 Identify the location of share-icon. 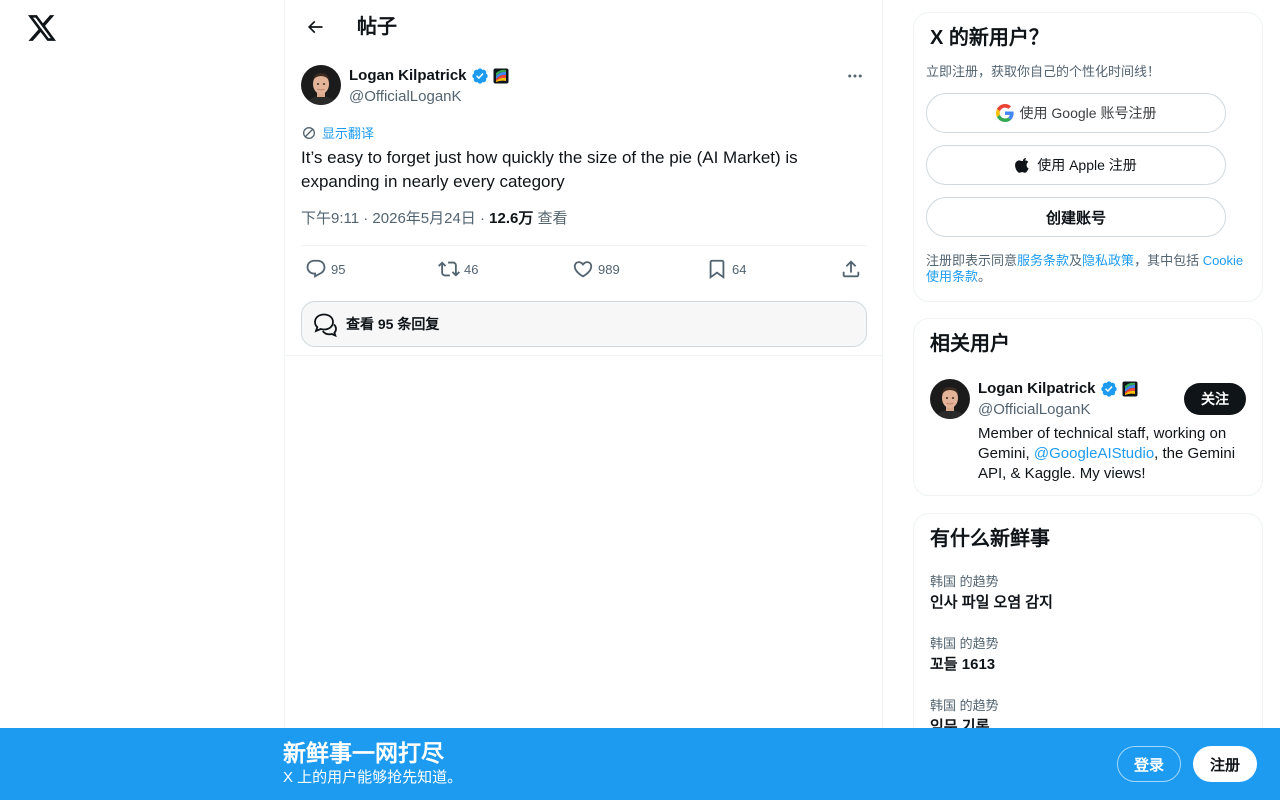
(851, 269).